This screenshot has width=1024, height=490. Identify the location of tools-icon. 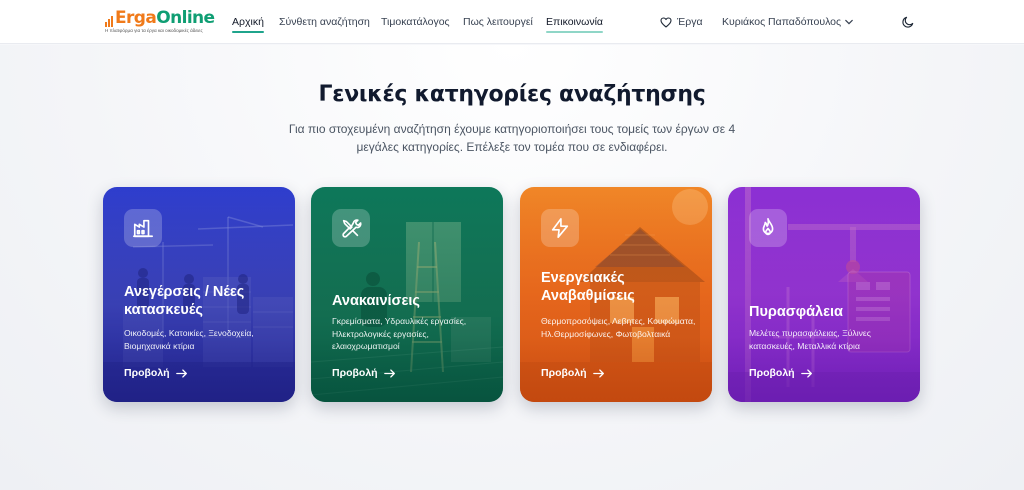
(351, 228).